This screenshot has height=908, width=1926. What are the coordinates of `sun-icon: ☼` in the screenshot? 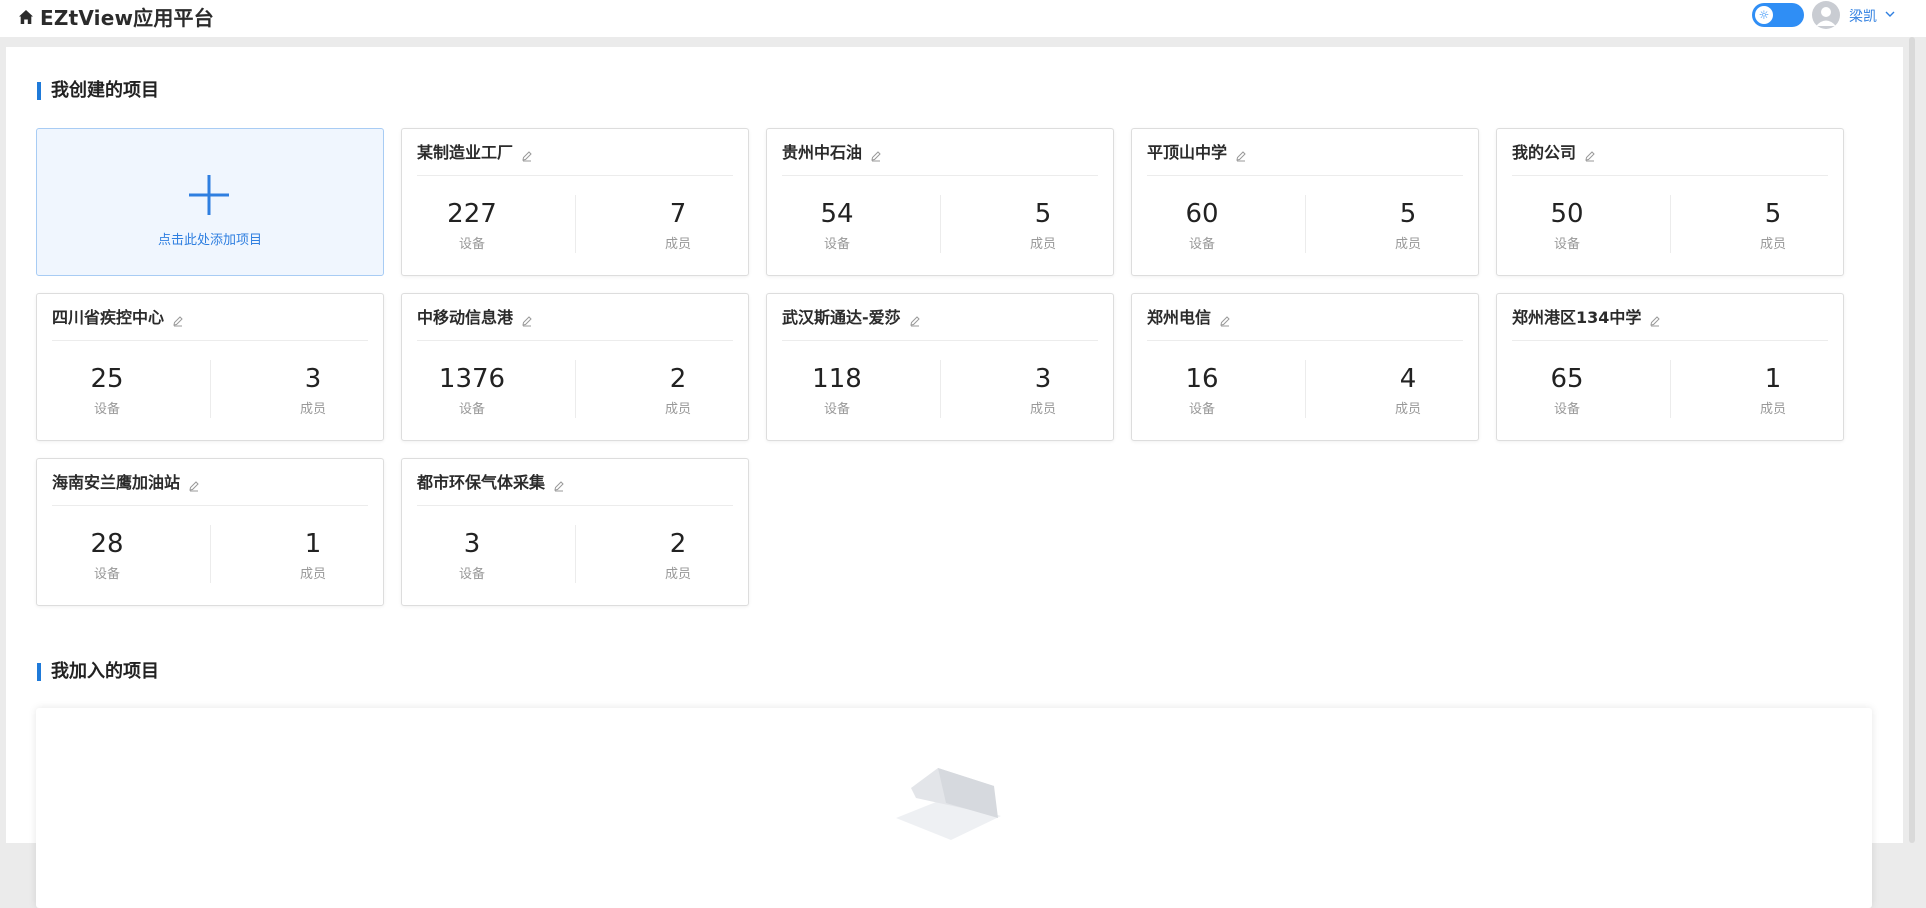 It's located at (1764, 15).